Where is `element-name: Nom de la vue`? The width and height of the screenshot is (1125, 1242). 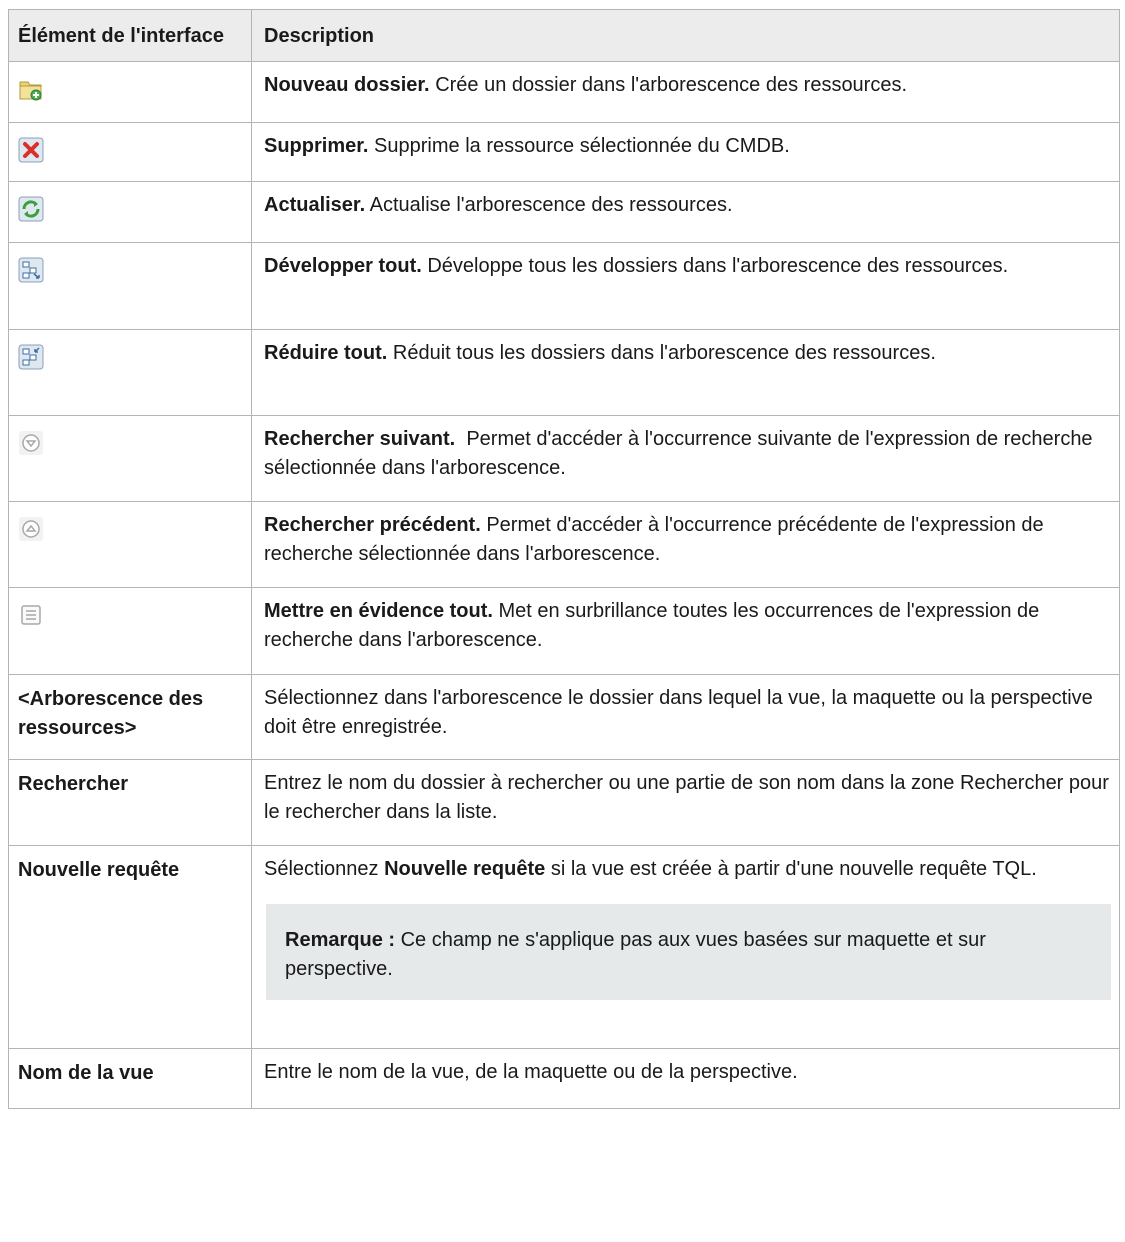
element-name: Nom de la vue is located at coordinates (86, 1073).